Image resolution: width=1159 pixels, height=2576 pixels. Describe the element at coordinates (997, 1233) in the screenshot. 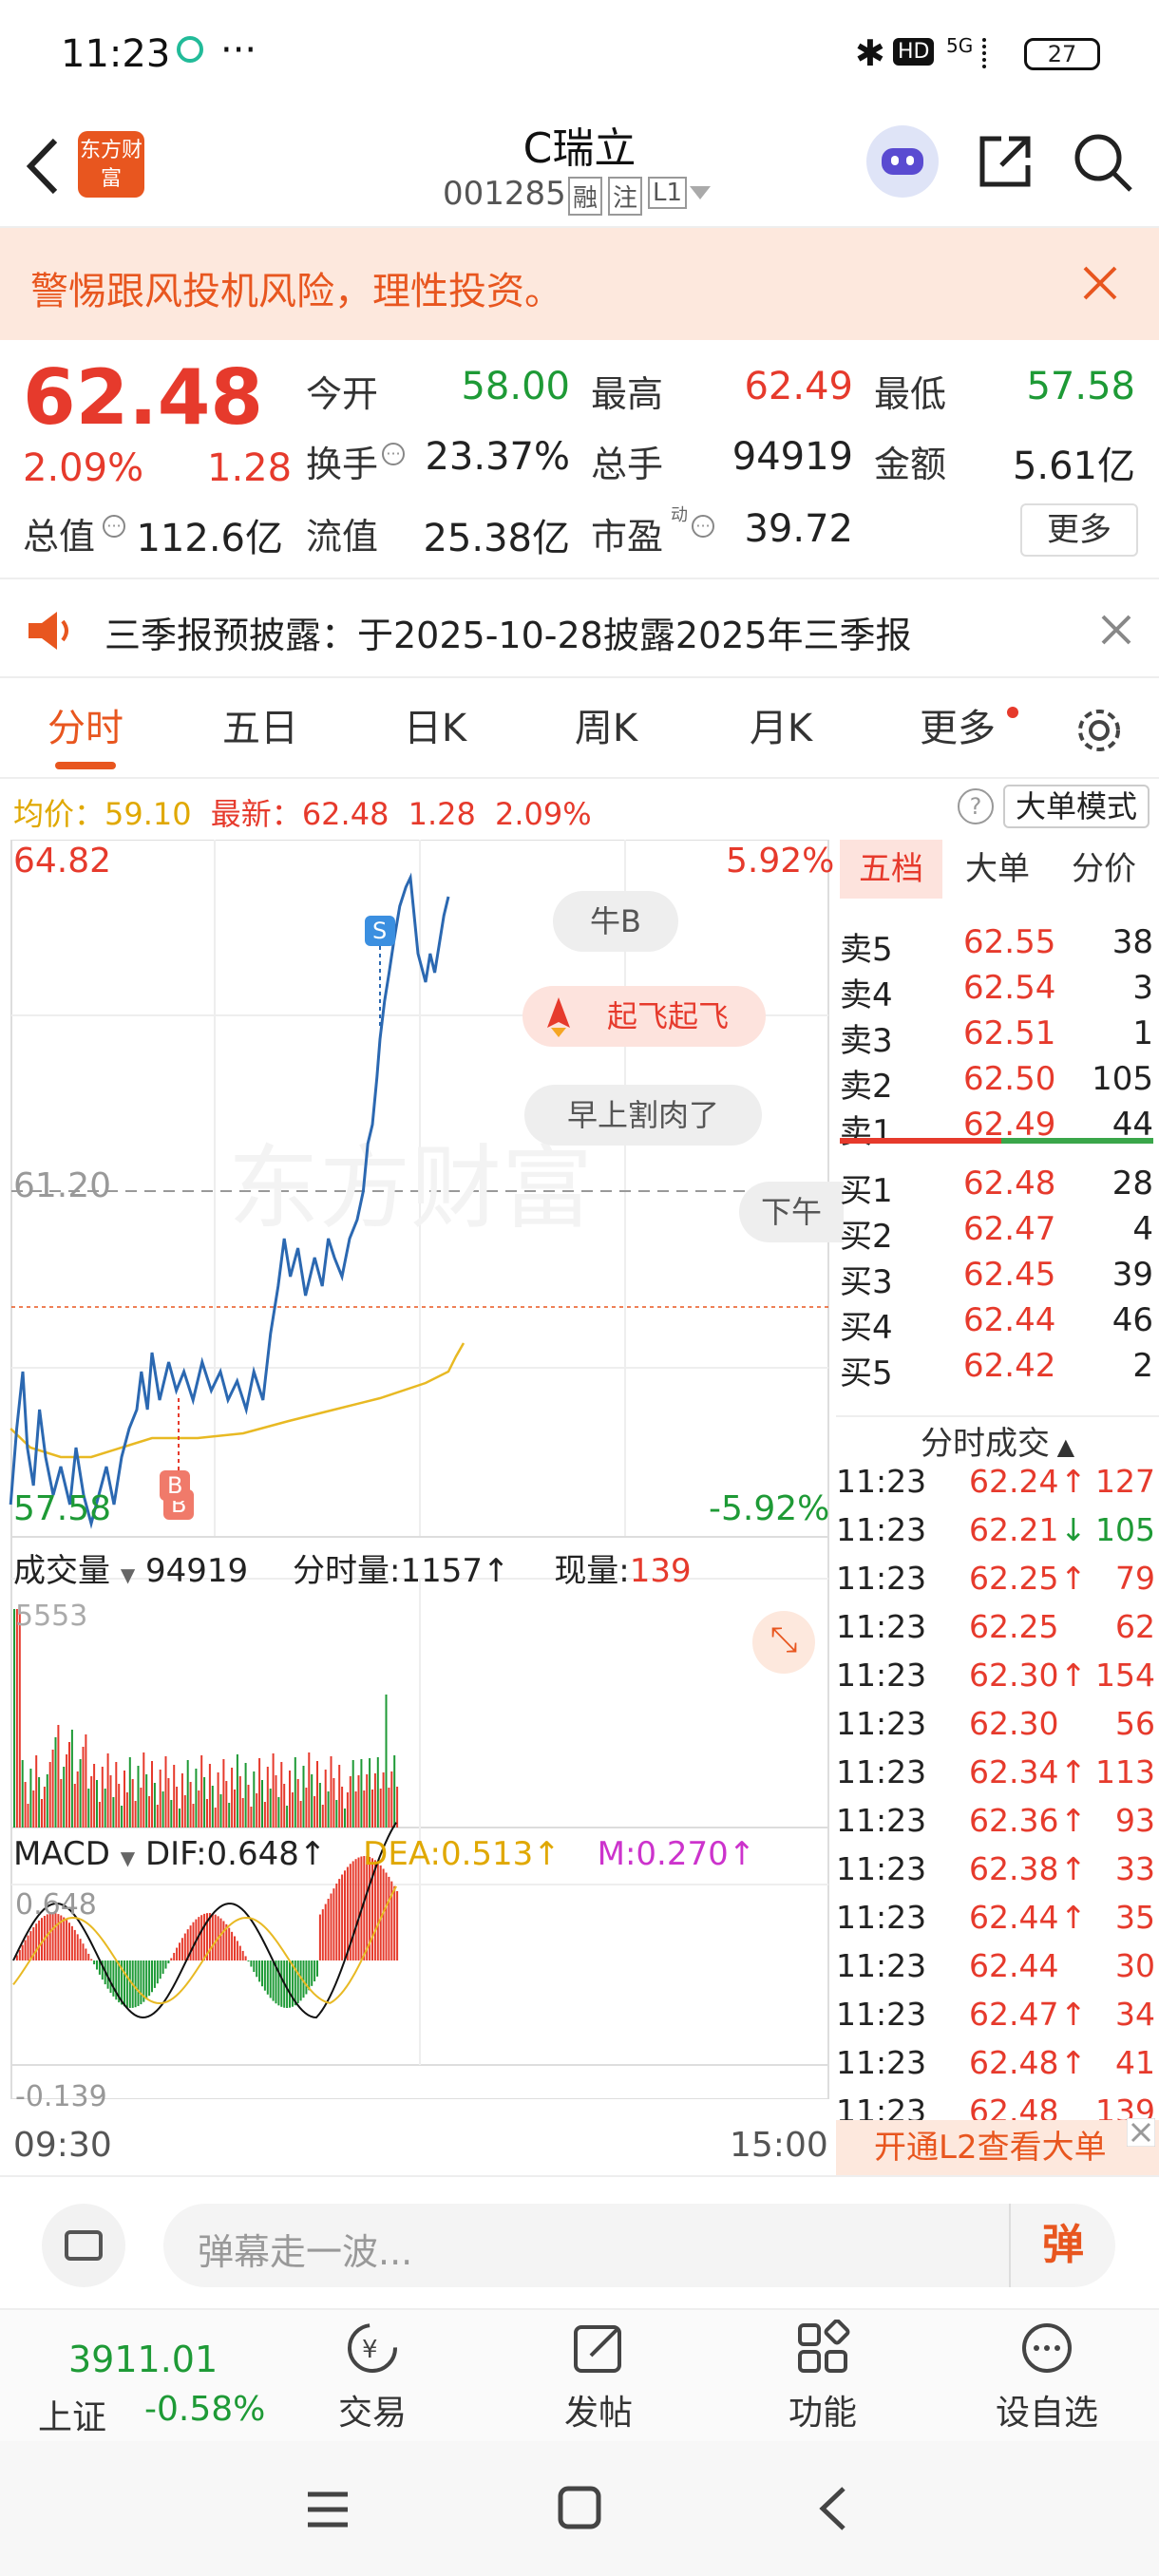

I see `bid-row: 买2 62.47 4` at that location.